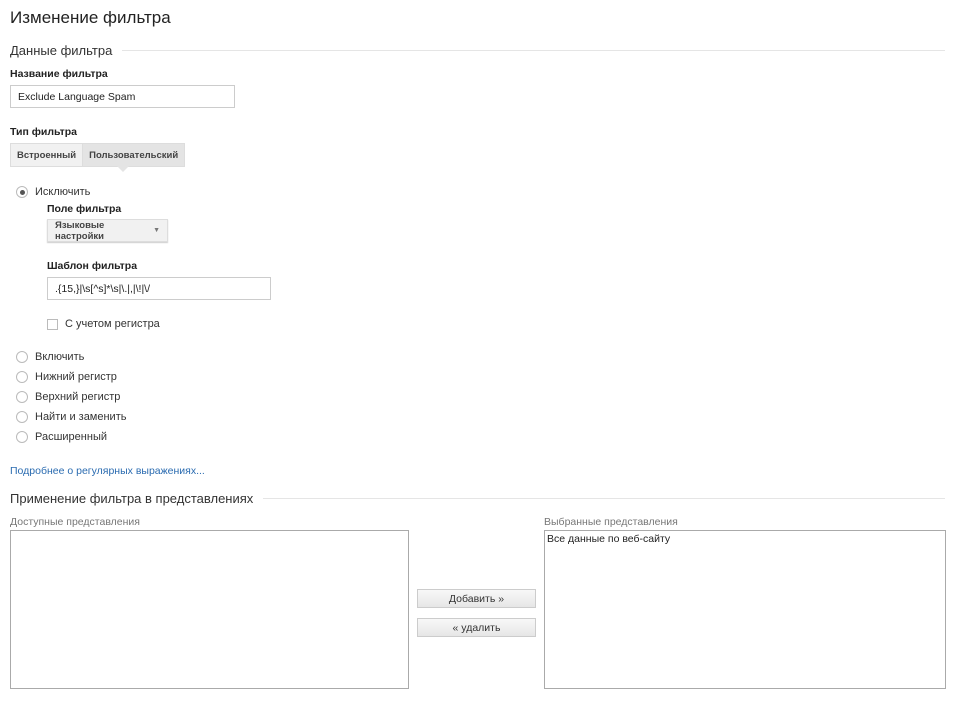 Image resolution: width=960 pixels, height=702 pixels. I want to click on radio-uppercase: Верхний регистр, so click(68, 397).